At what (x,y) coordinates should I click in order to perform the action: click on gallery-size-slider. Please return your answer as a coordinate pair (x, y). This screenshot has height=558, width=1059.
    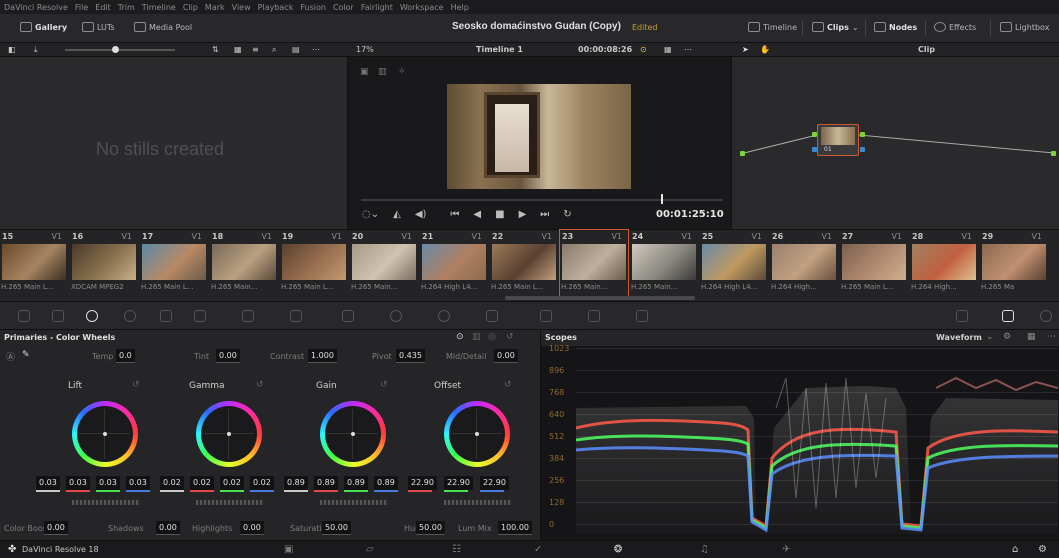
    Looking at the image, I should click on (120, 50).